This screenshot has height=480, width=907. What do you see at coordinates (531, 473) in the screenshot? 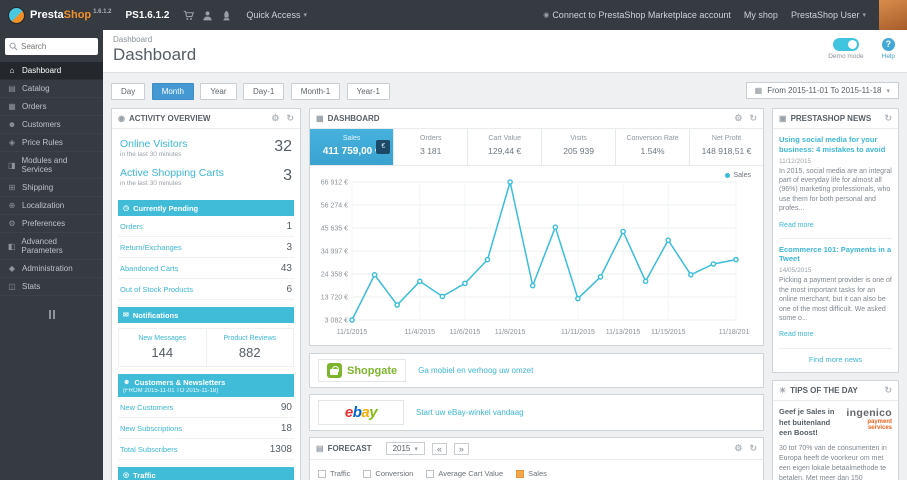
I see `forecast-legend-sales: Sales` at bounding box center [531, 473].